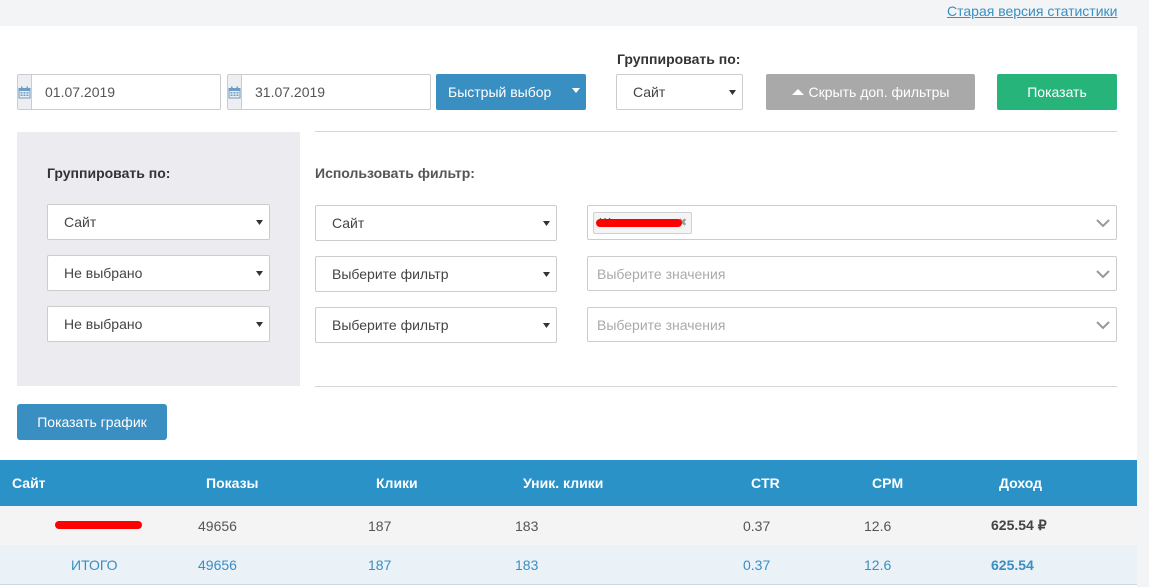 This screenshot has width=1149, height=587. What do you see at coordinates (103, 324) in the screenshot?
I see `group-select-3-value: Не выбрано` at bounding box center [103, 324].